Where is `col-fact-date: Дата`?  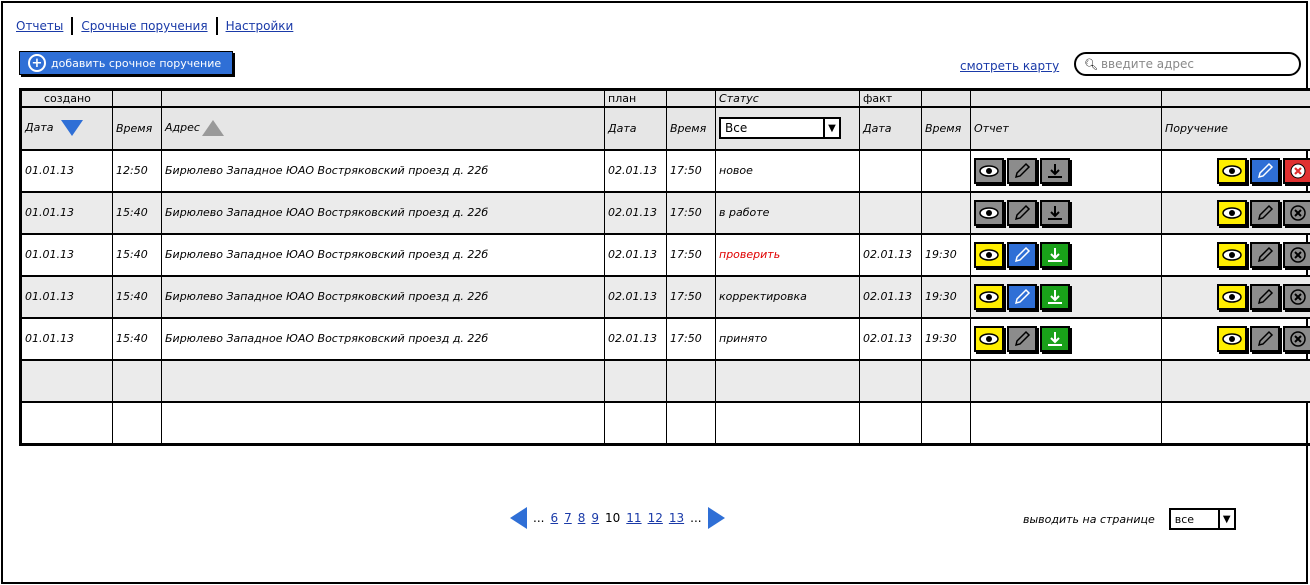 col-fact-date: Дата is located at coordinates (890, 127).